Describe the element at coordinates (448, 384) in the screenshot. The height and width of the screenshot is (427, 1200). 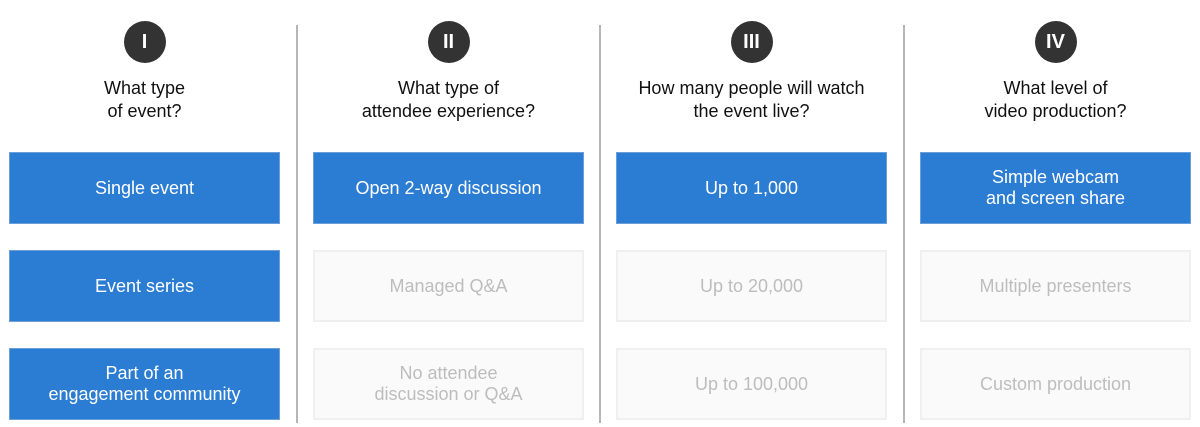
I see `option-unselected: No attendee discussion or Q&A` at that location.